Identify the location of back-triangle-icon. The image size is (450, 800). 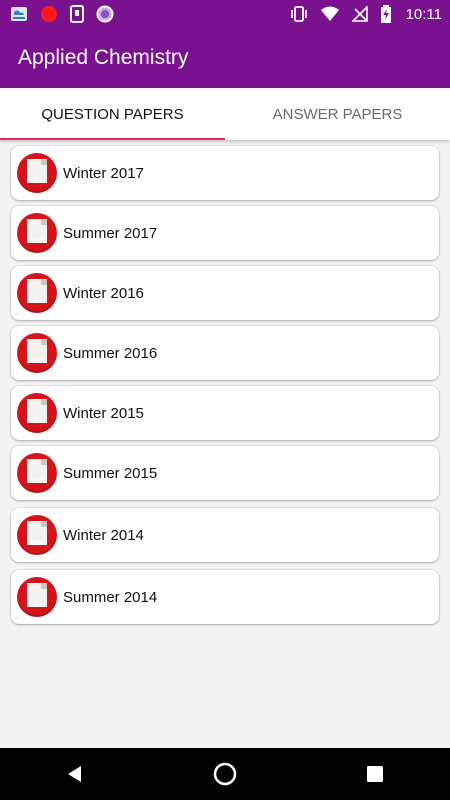
(74, 774).